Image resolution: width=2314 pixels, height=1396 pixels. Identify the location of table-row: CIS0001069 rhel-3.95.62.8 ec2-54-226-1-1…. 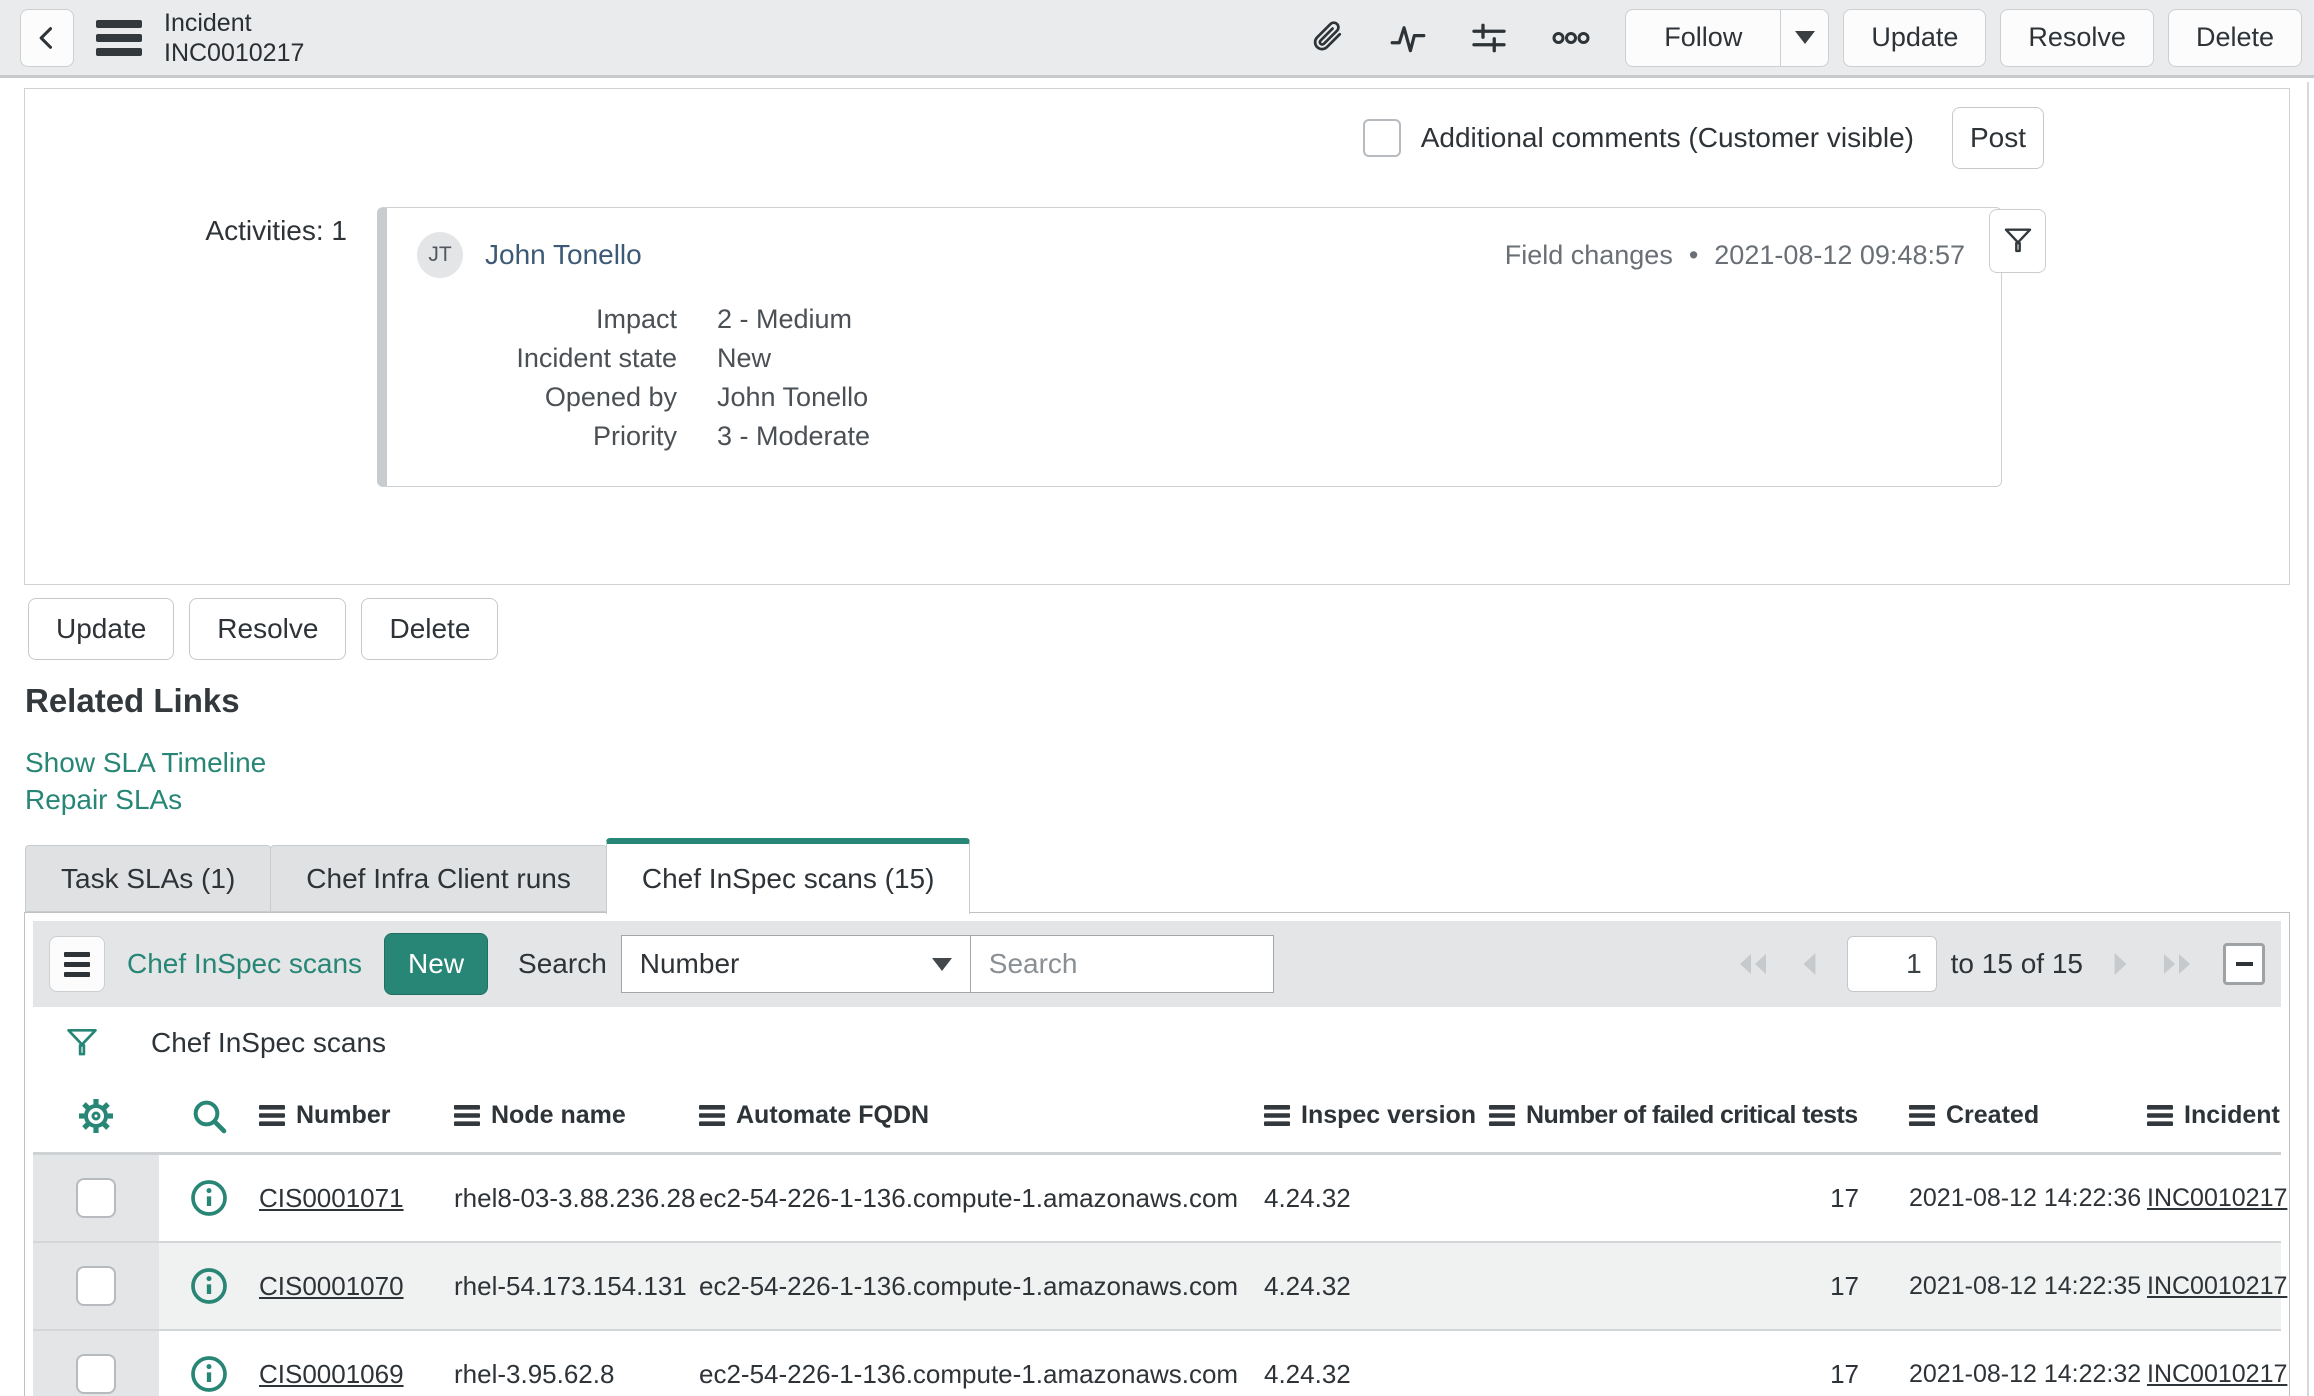
(1160, 1363).